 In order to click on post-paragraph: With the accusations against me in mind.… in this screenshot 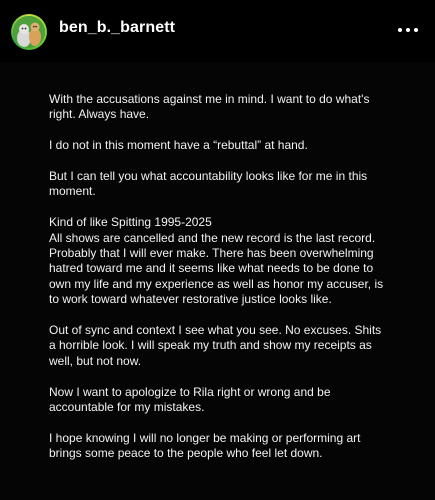, I will do `click(209, 107)`.